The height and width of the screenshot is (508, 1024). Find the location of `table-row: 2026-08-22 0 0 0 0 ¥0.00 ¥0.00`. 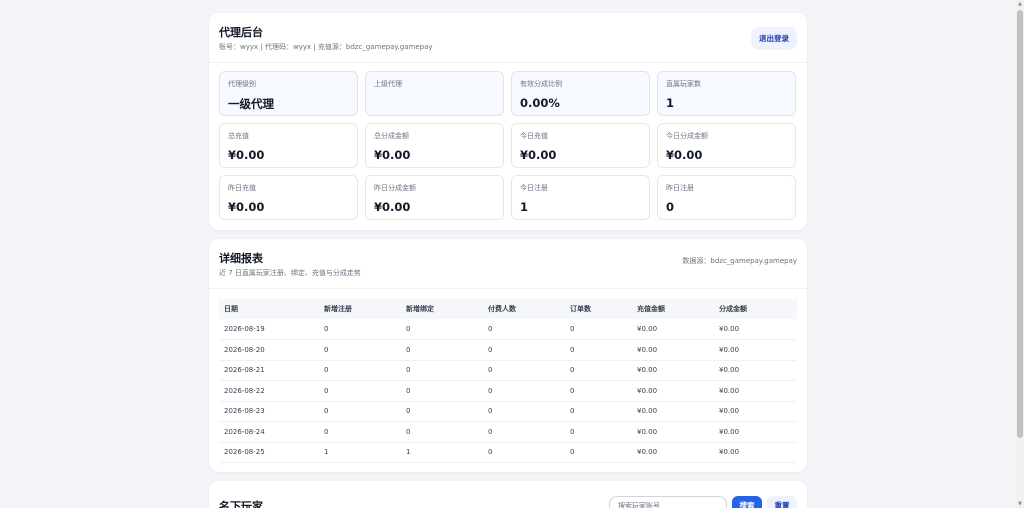

table-row: 2026-08-22 0 0 0 0 ¥0.00 ¥0.00 is located at coordinates (508, 391).